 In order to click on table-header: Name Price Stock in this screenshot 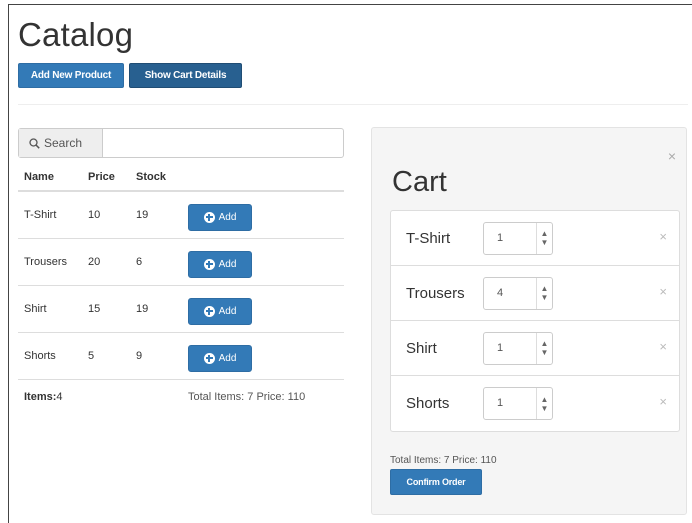, I will do `click(181, 178)`.